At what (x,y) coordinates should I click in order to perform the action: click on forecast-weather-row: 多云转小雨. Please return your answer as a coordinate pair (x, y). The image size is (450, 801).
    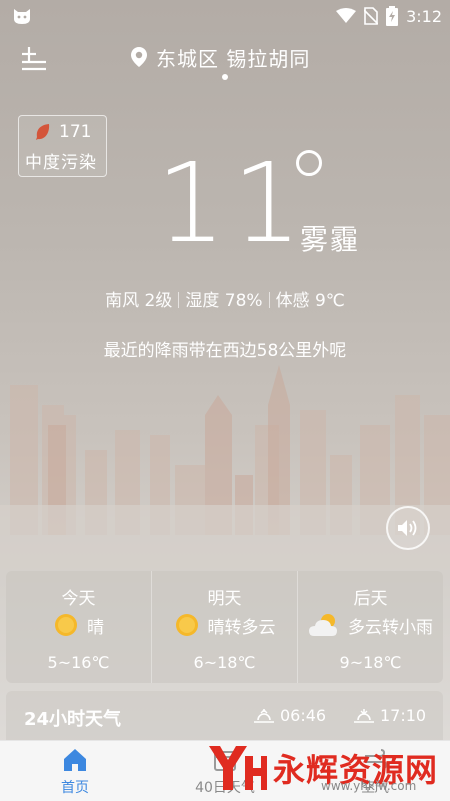
    Looking at the image, I should click on (370, 625).